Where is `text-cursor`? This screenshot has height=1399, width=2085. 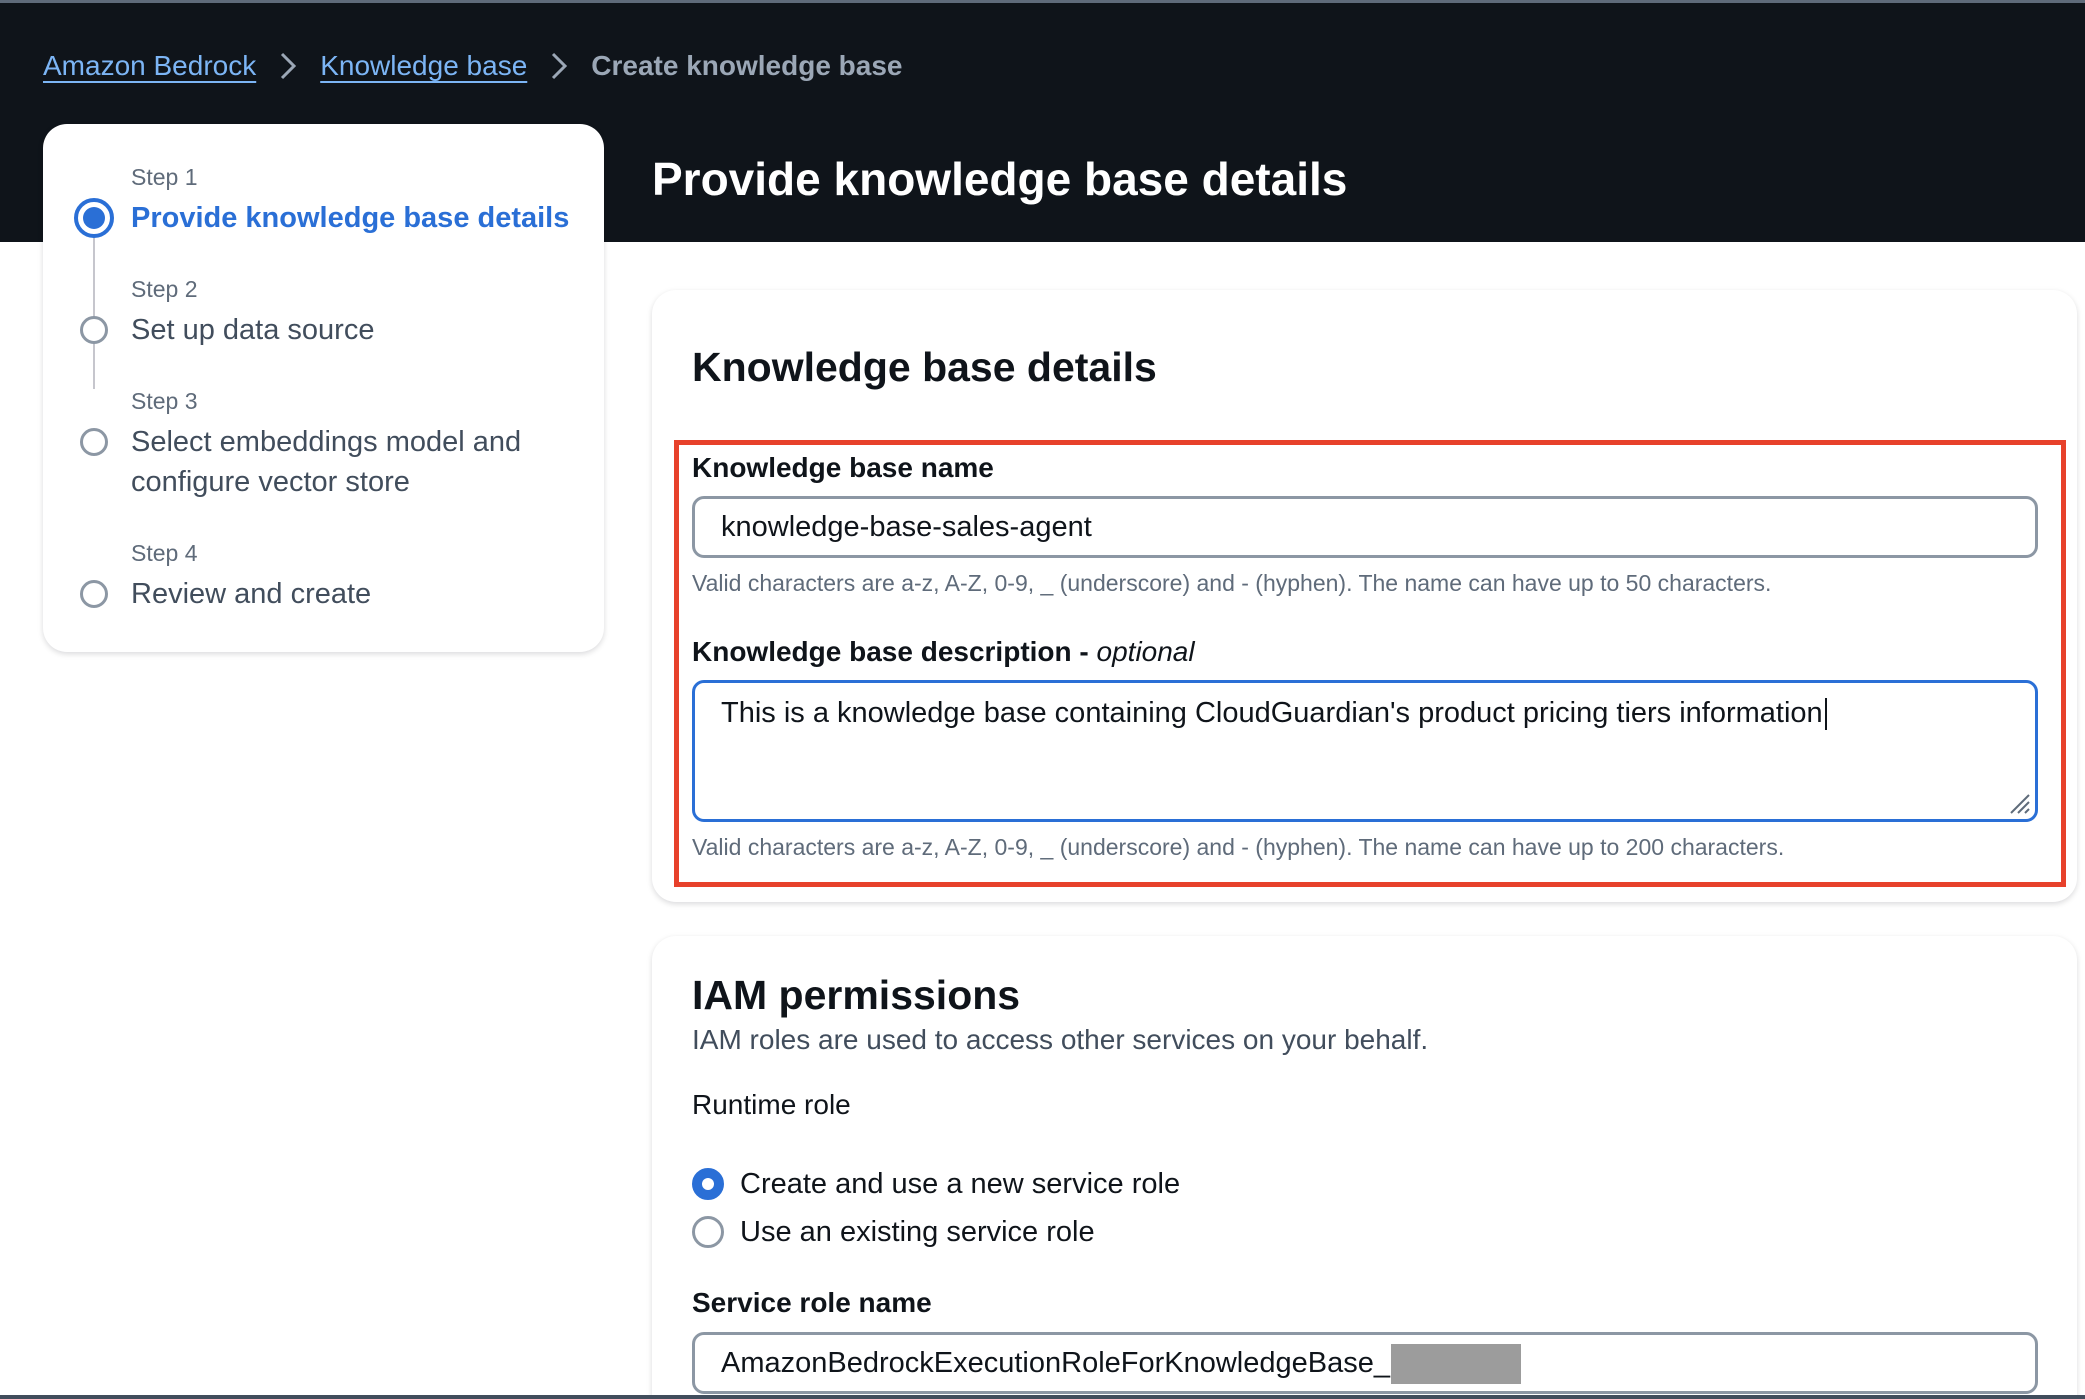
text-cursor is located at coordinates (1825, 714).